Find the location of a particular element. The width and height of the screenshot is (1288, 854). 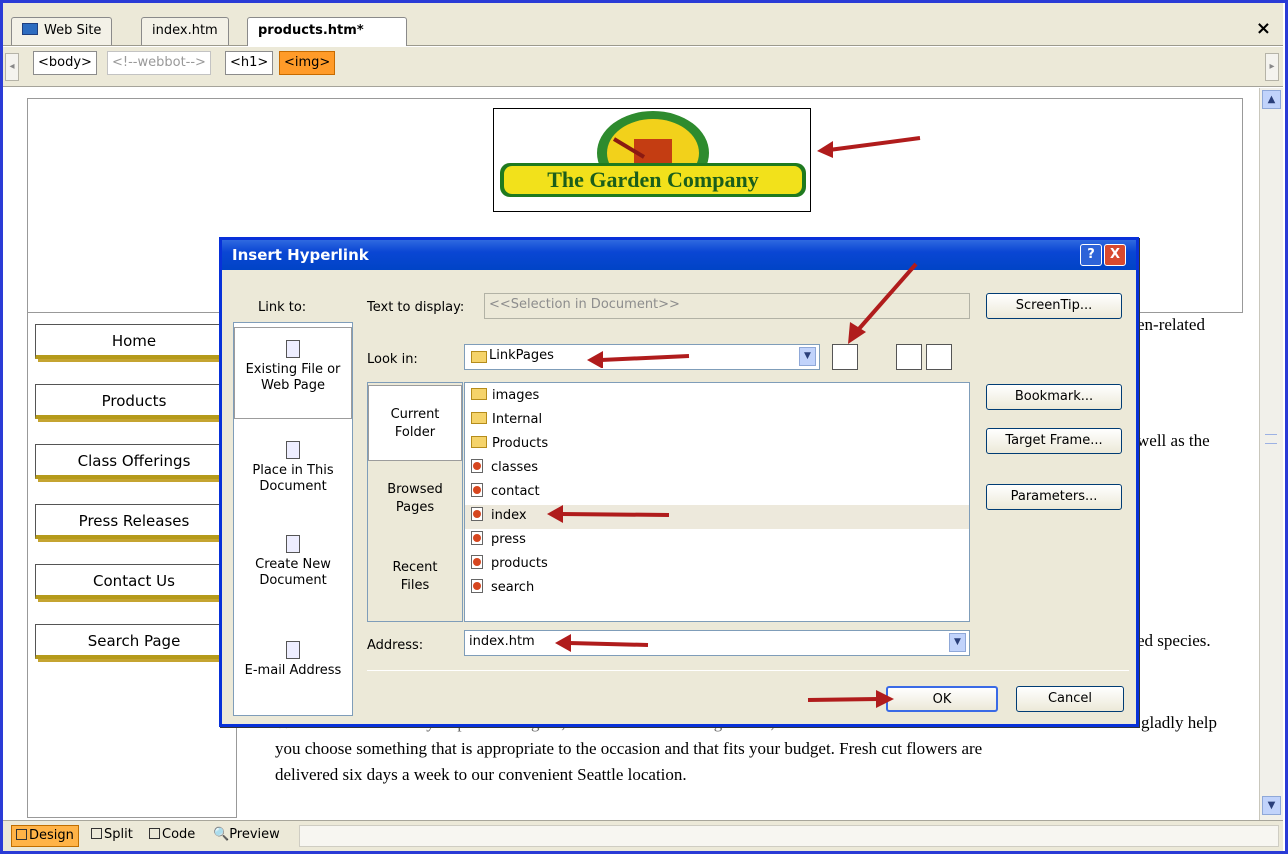

vertical-scrollbar: ▲ ▼ is located at coordinates (1271, 454).